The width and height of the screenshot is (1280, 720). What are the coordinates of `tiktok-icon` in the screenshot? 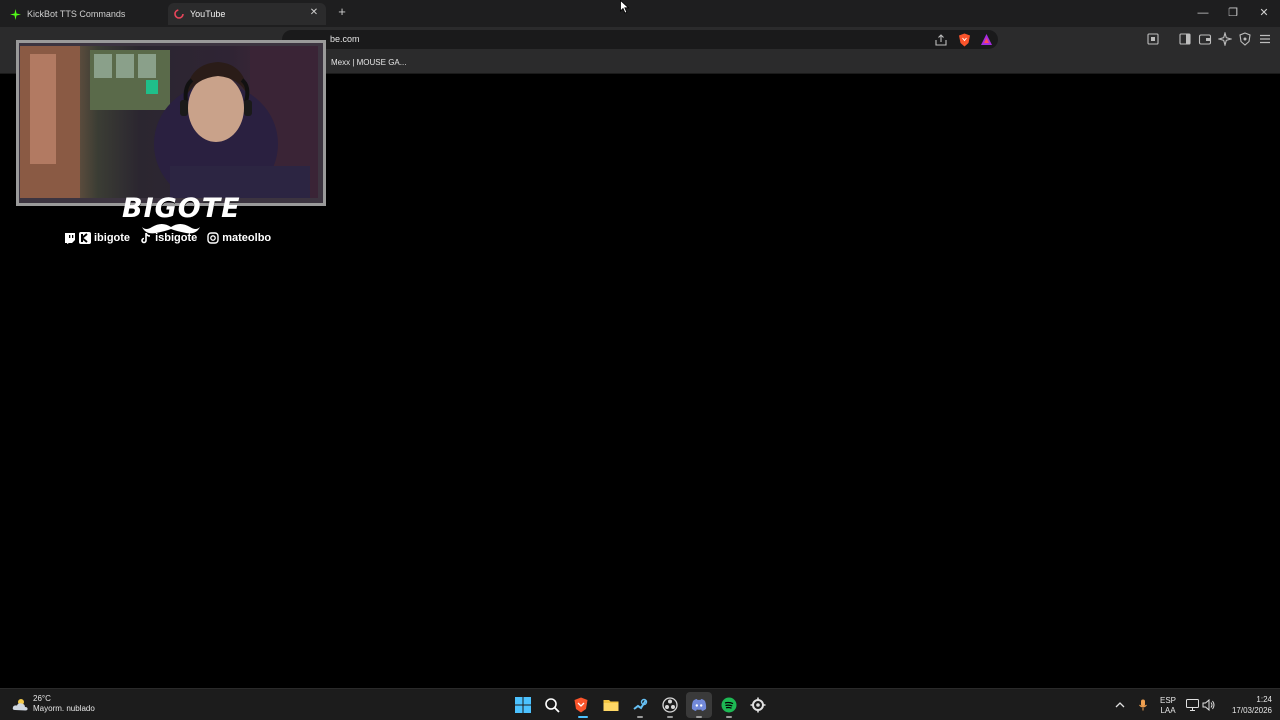 It's located at (146, 238).